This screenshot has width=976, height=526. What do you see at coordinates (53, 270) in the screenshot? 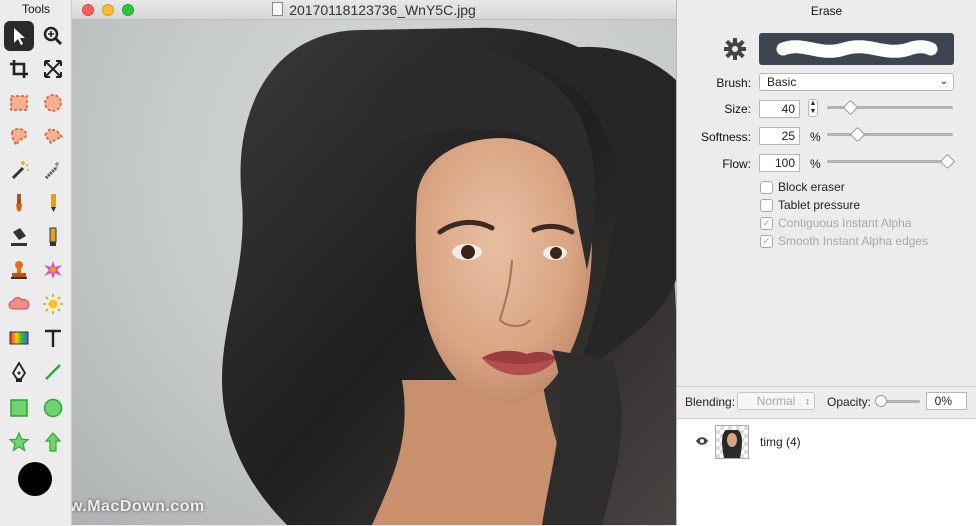
I see `color-splash-icon` at bounding box center [53, 270].